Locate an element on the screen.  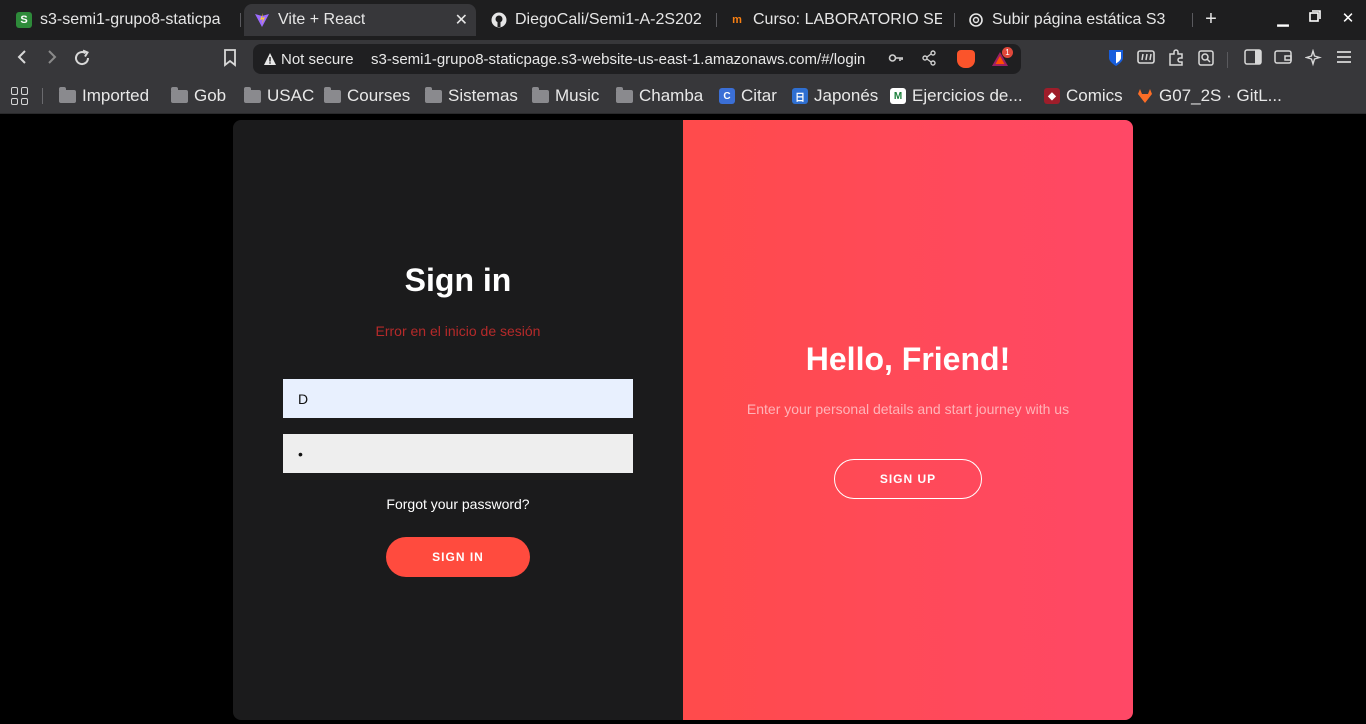
signin-title: Sign in is located at coordinates (458, 280).